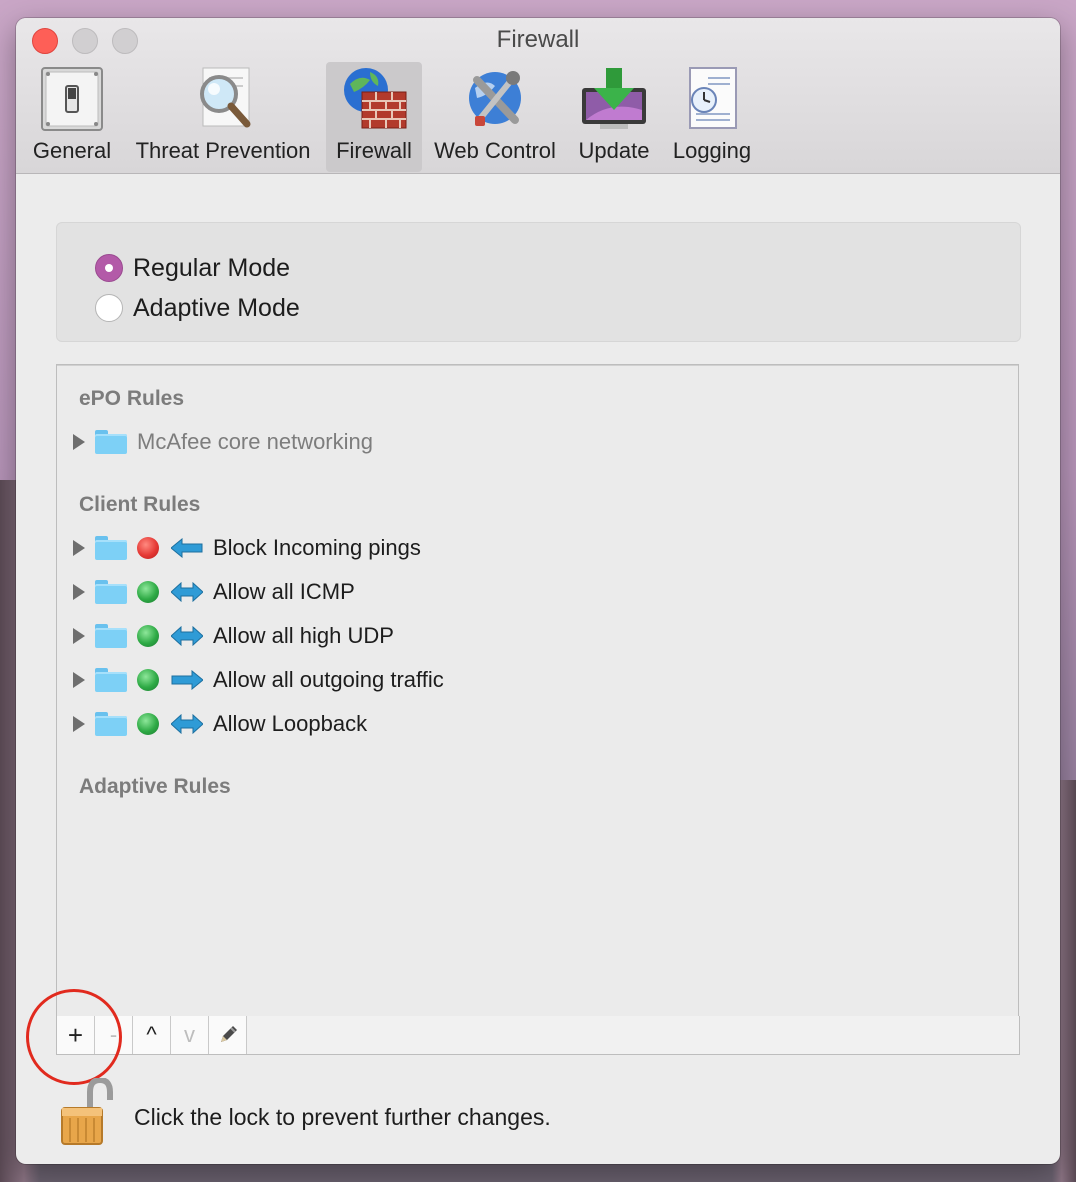  I want to click on section-header-epo-rules: ePO Rules, so click(132, 398).